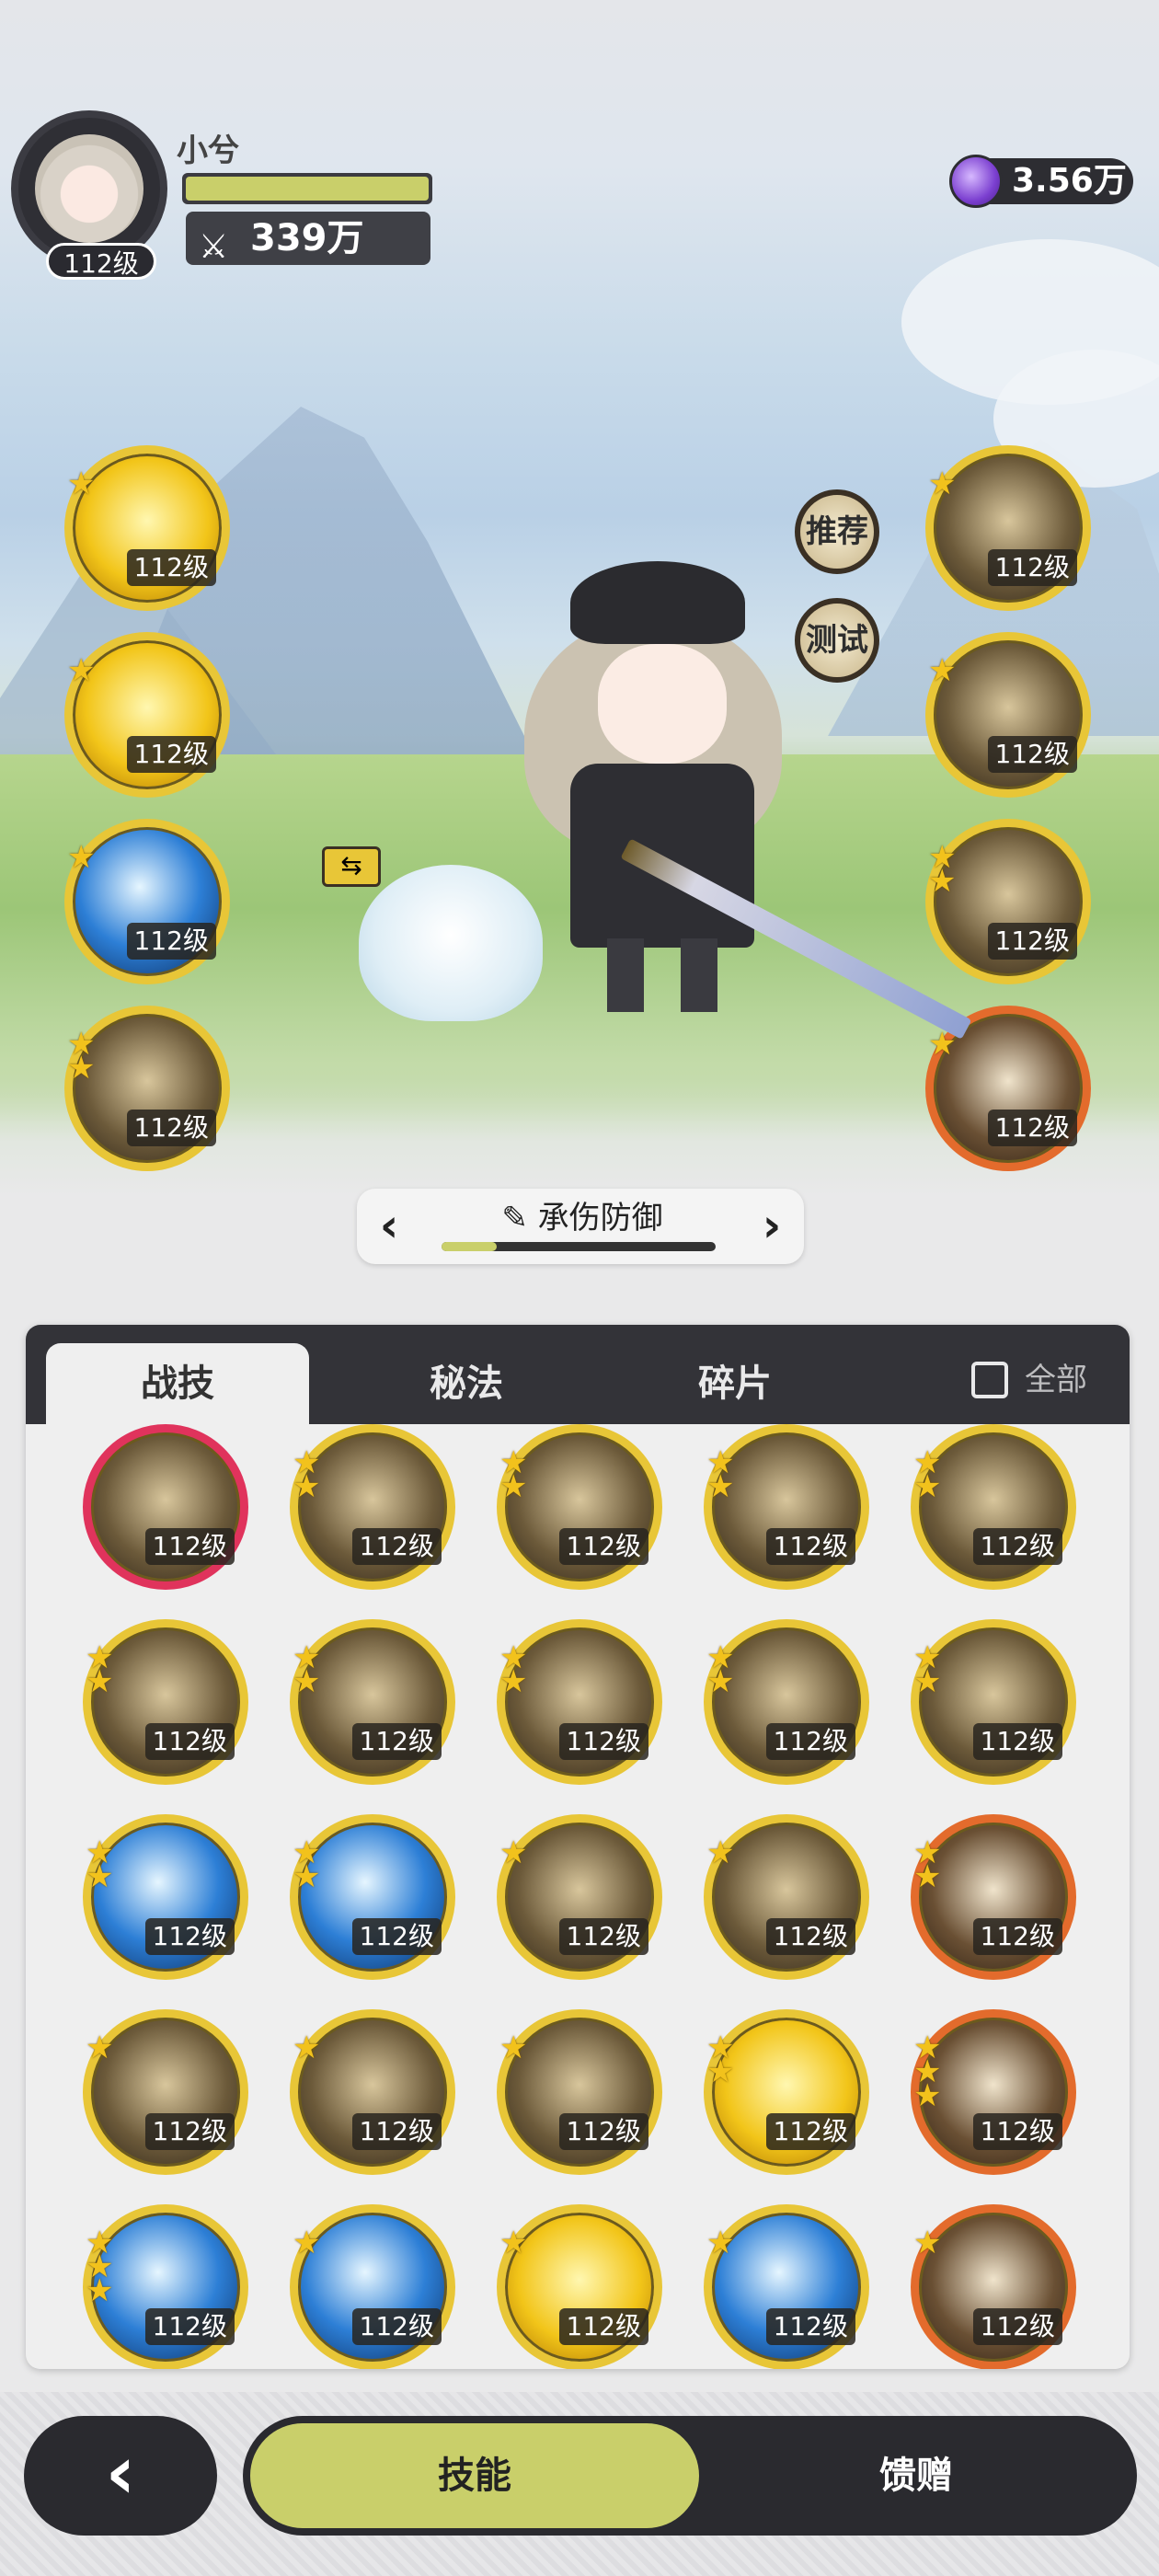 Image resolution: width=1159 pixels, height=2576 pixels. Describe the element at coordinates (916, 2475) in the screenshot. I see `gift-tab-button: 馈赠` at that location.